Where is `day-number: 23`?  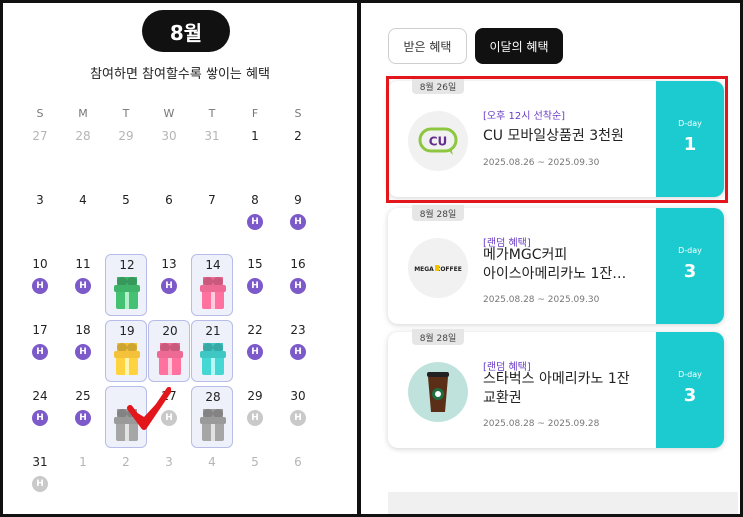
day-number: 23 is located at coordinates (298, 330).